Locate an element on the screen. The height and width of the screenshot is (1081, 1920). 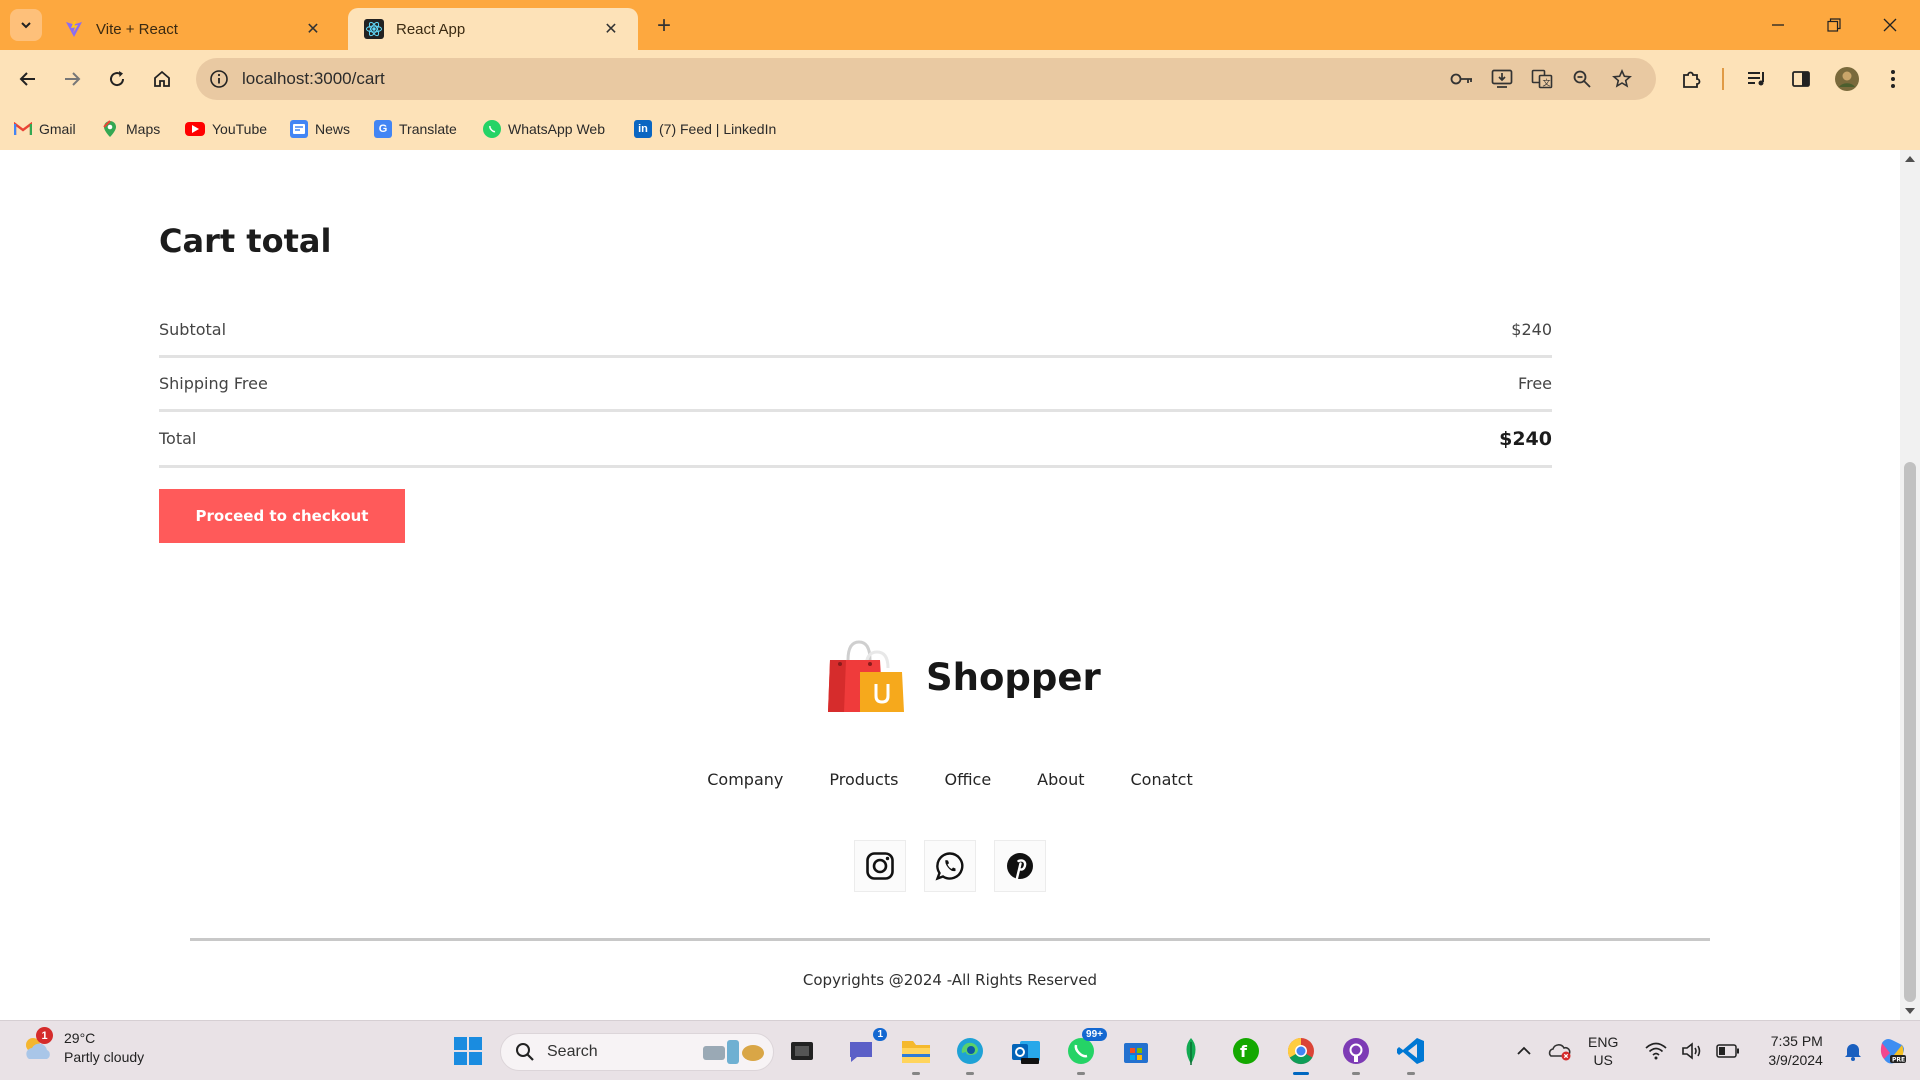
bookmark-news: News is located at coordinates (320, 129).